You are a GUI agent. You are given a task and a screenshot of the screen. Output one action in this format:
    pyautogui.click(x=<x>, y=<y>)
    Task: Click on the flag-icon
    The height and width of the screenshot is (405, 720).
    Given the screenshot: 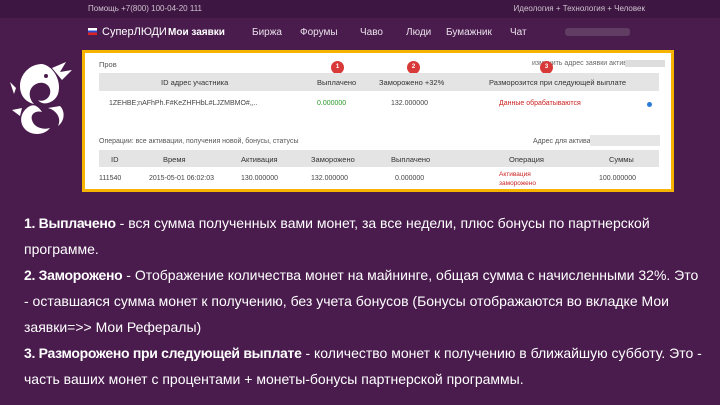 What is the action you would take?
    pyautogui.click(x=92, y=31)
    